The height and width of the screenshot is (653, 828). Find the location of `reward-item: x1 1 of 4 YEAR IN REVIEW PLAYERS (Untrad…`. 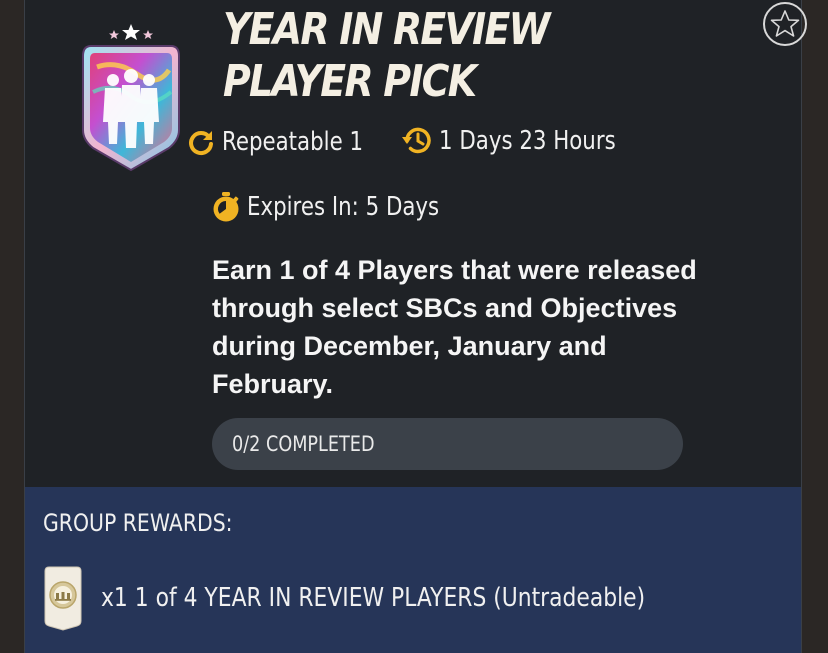

reward-item: x1 1 of 4 YEAR IN REVIEW PLAYERS (Untrad… is located at coordinates (395, 598).